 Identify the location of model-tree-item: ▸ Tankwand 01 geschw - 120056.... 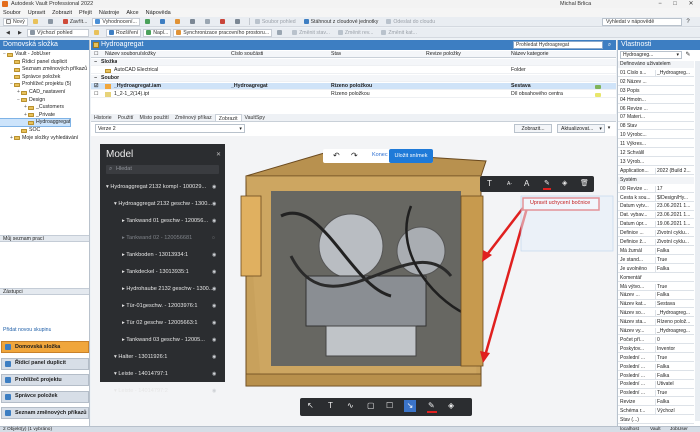
(165, 221).